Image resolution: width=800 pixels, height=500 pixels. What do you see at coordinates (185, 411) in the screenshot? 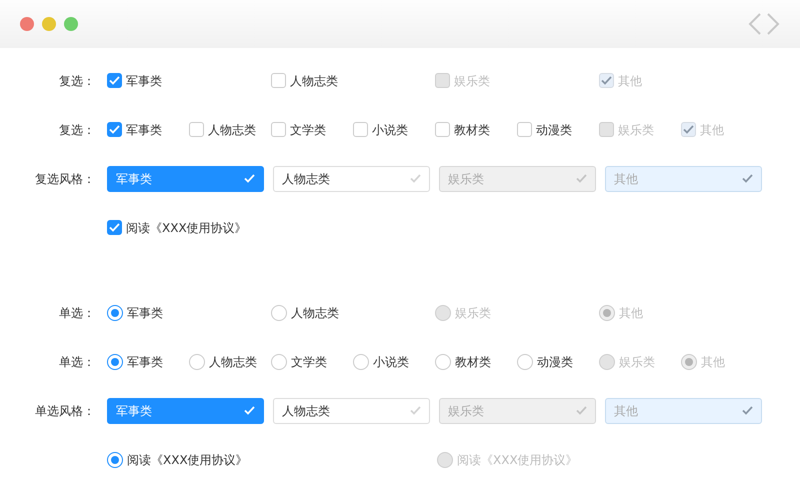
I see `radio-tile: 军事类` at bounding box center [185, 411].